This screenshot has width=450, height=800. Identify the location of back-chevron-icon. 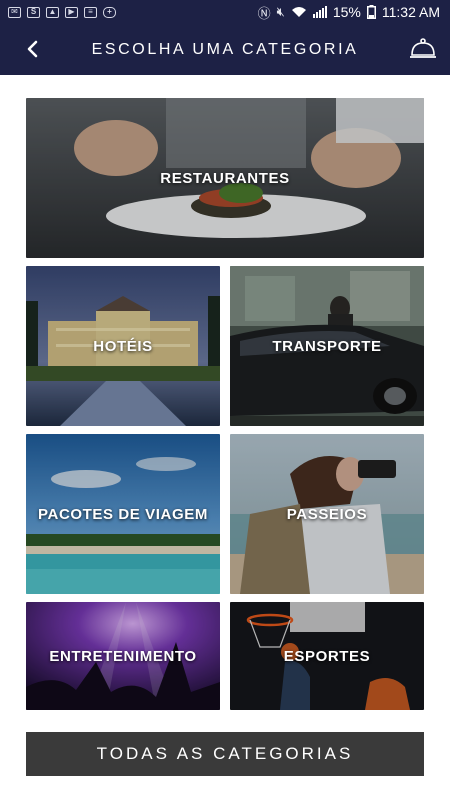
(32, 49).